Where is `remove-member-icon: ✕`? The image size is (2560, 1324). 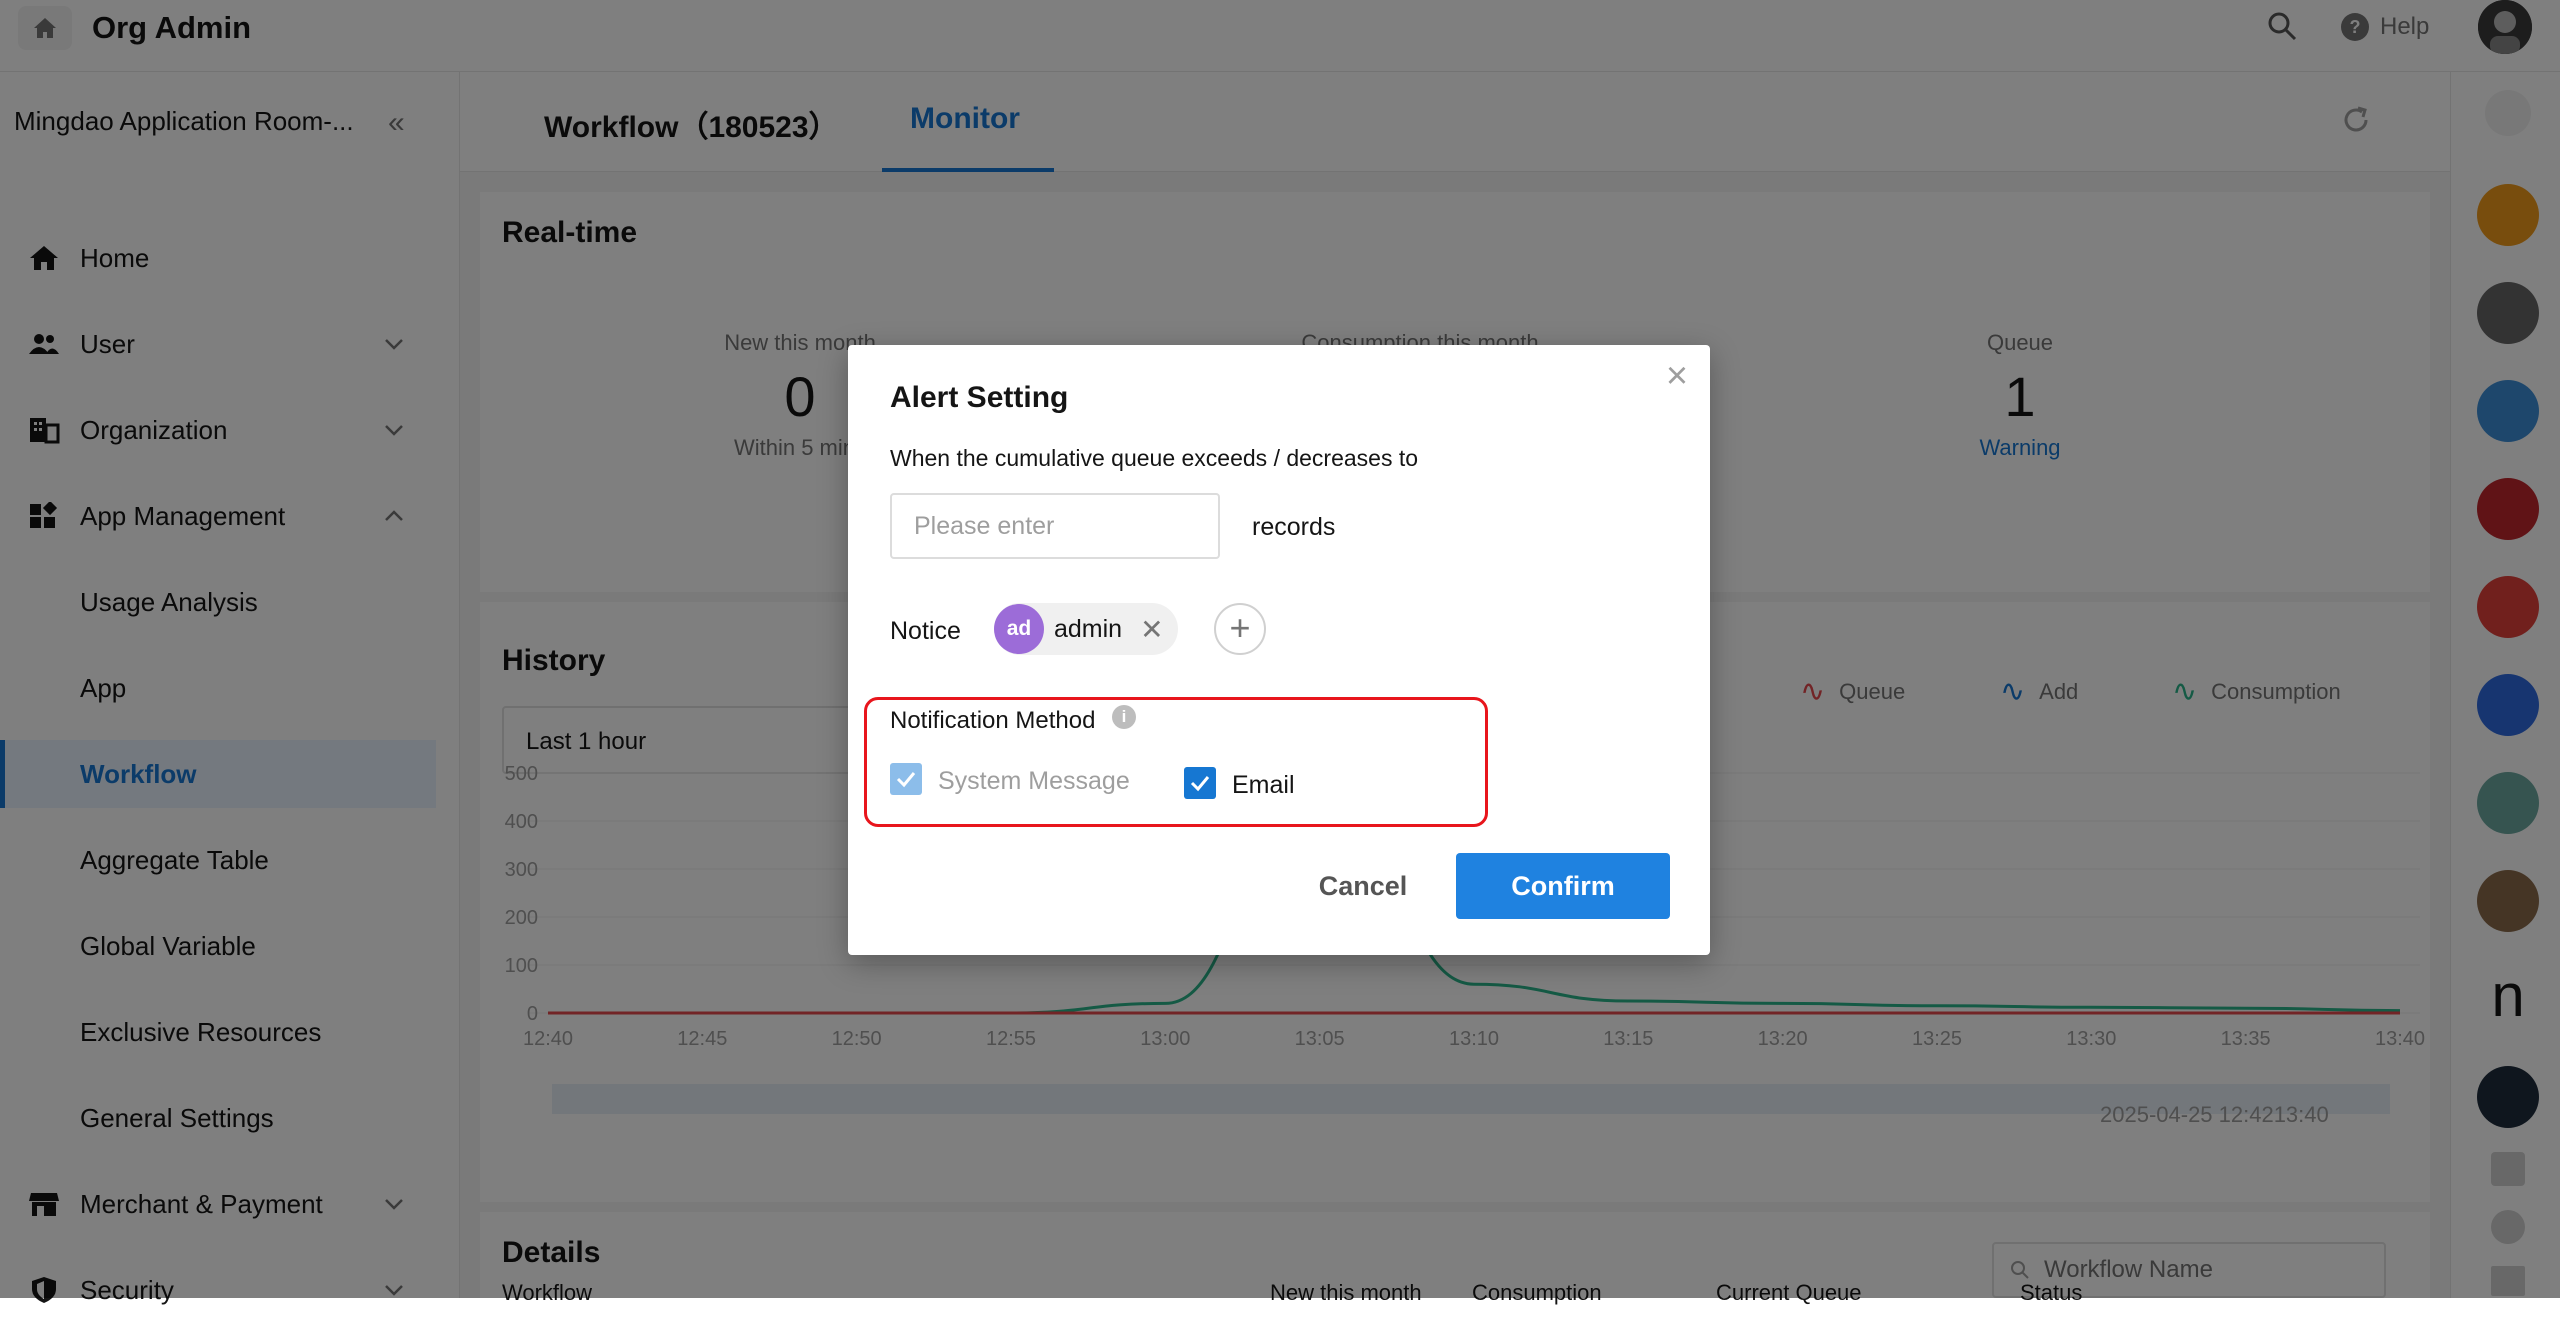 remove-member-icon: ✕ is located at coordinates (1151, 629).